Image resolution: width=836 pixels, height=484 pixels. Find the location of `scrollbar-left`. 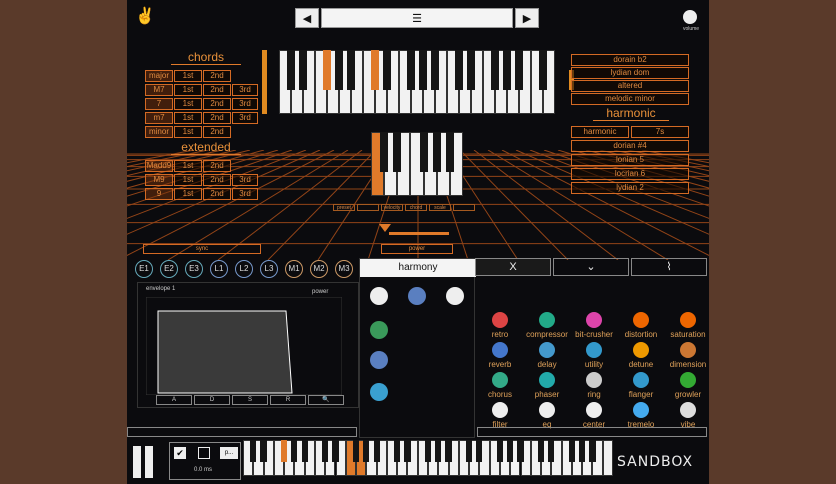

scrollbar-left is located at coordinates (242, 432).